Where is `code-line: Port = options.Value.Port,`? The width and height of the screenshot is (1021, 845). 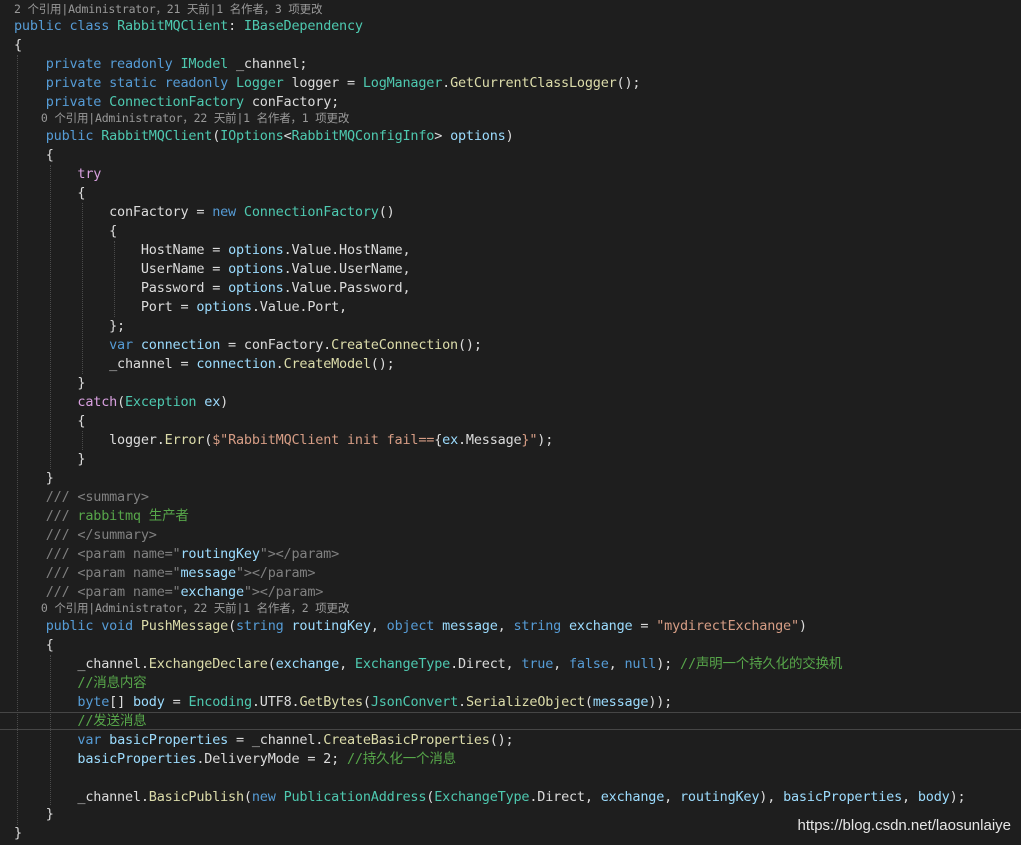 code-line: Port = options.Value.Port, is located at coordinates (180, 307).